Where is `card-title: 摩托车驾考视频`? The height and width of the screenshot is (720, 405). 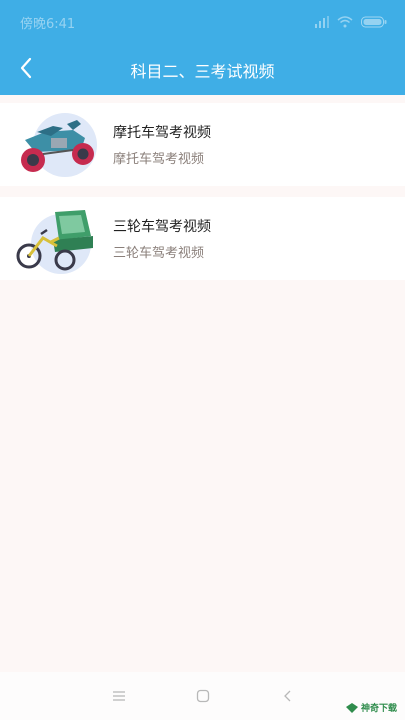
card-title: 摩托车驾考视频 is located at coordinates (162, 133).